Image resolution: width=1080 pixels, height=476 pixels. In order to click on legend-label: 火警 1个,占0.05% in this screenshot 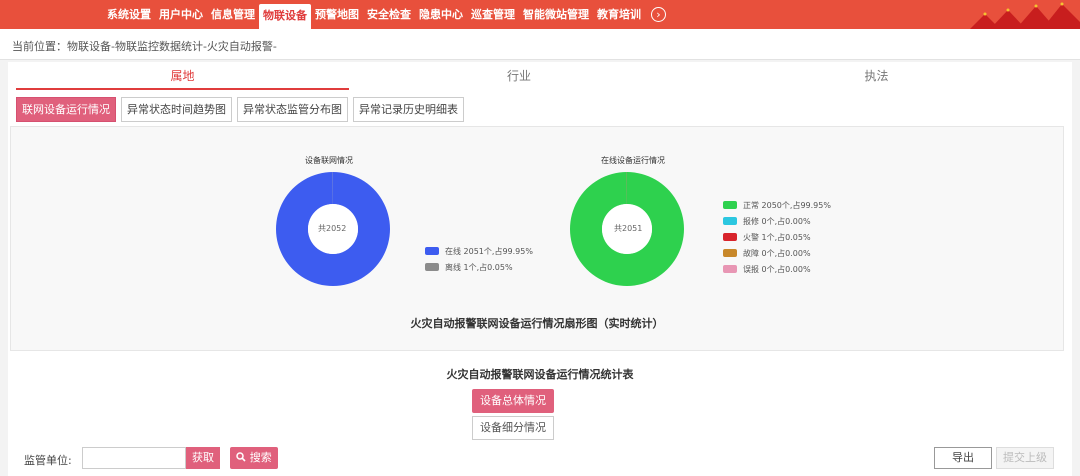, I will do `click(777, 237)`.